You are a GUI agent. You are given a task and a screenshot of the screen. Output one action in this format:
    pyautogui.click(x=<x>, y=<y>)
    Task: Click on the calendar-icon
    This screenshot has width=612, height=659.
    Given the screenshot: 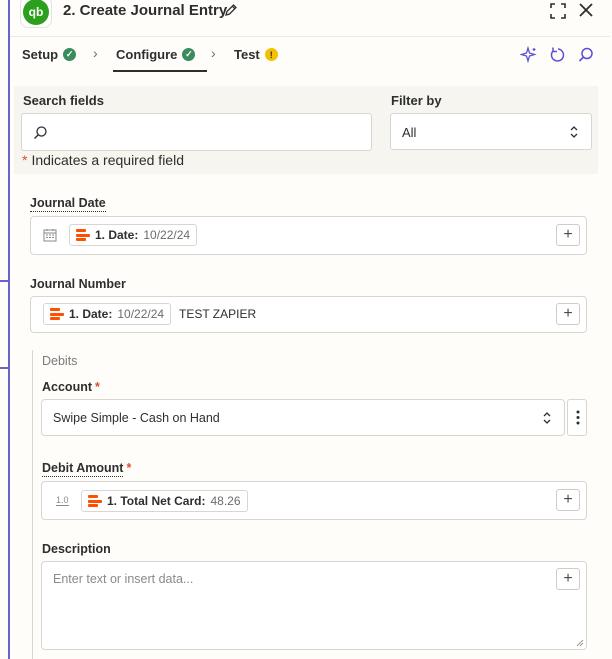 What is the action you would take?
    pyautogui.click(x=50, y=235)
    